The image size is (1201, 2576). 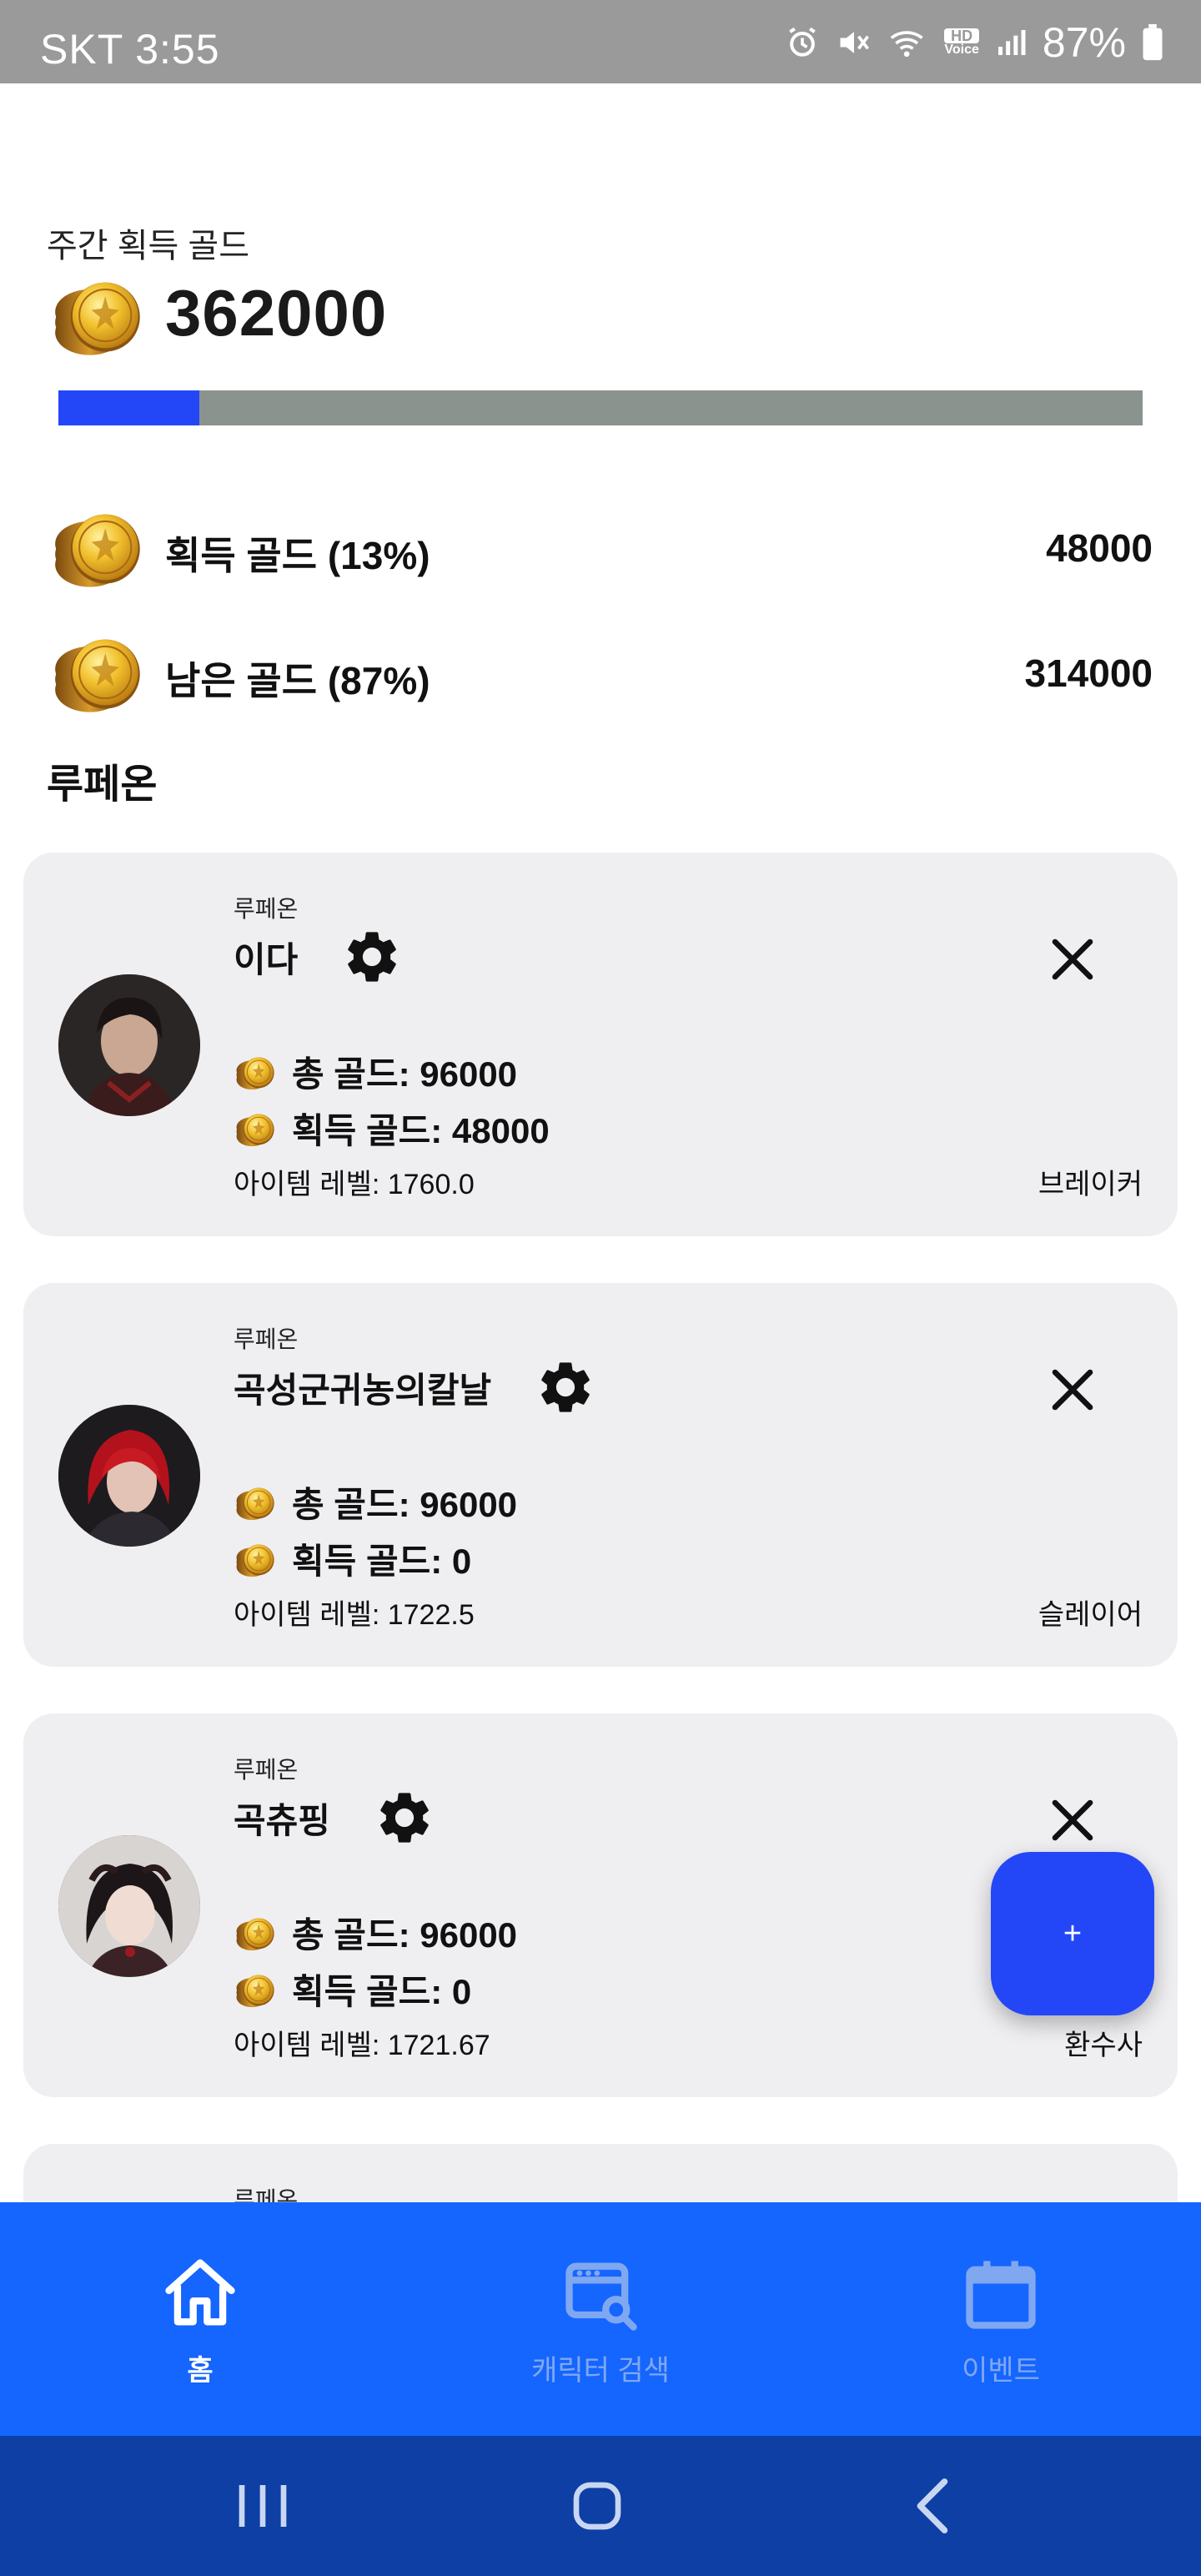 What do you see at coordinates (267, 959) in the screenshot?
I see `character-name: 이다` at bounding box center [267, 959].